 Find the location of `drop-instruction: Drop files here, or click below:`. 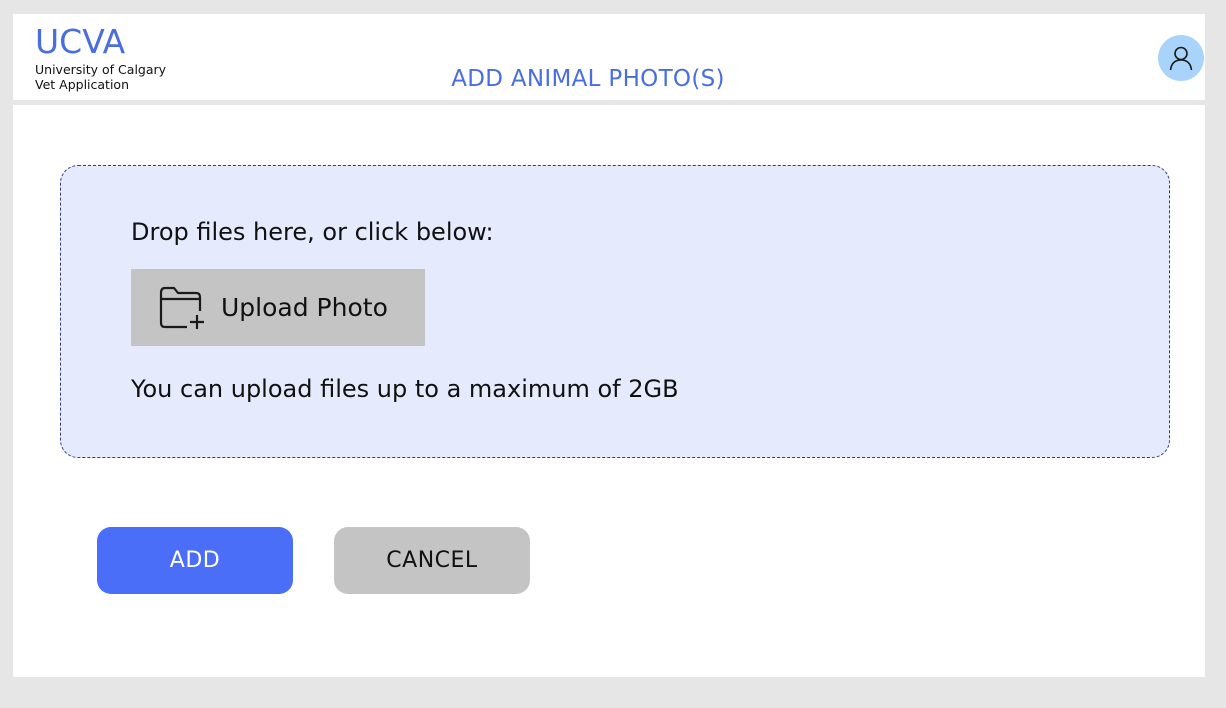

drop-instruction: Drop files here, or click below: is located at coordinates (312, 232).